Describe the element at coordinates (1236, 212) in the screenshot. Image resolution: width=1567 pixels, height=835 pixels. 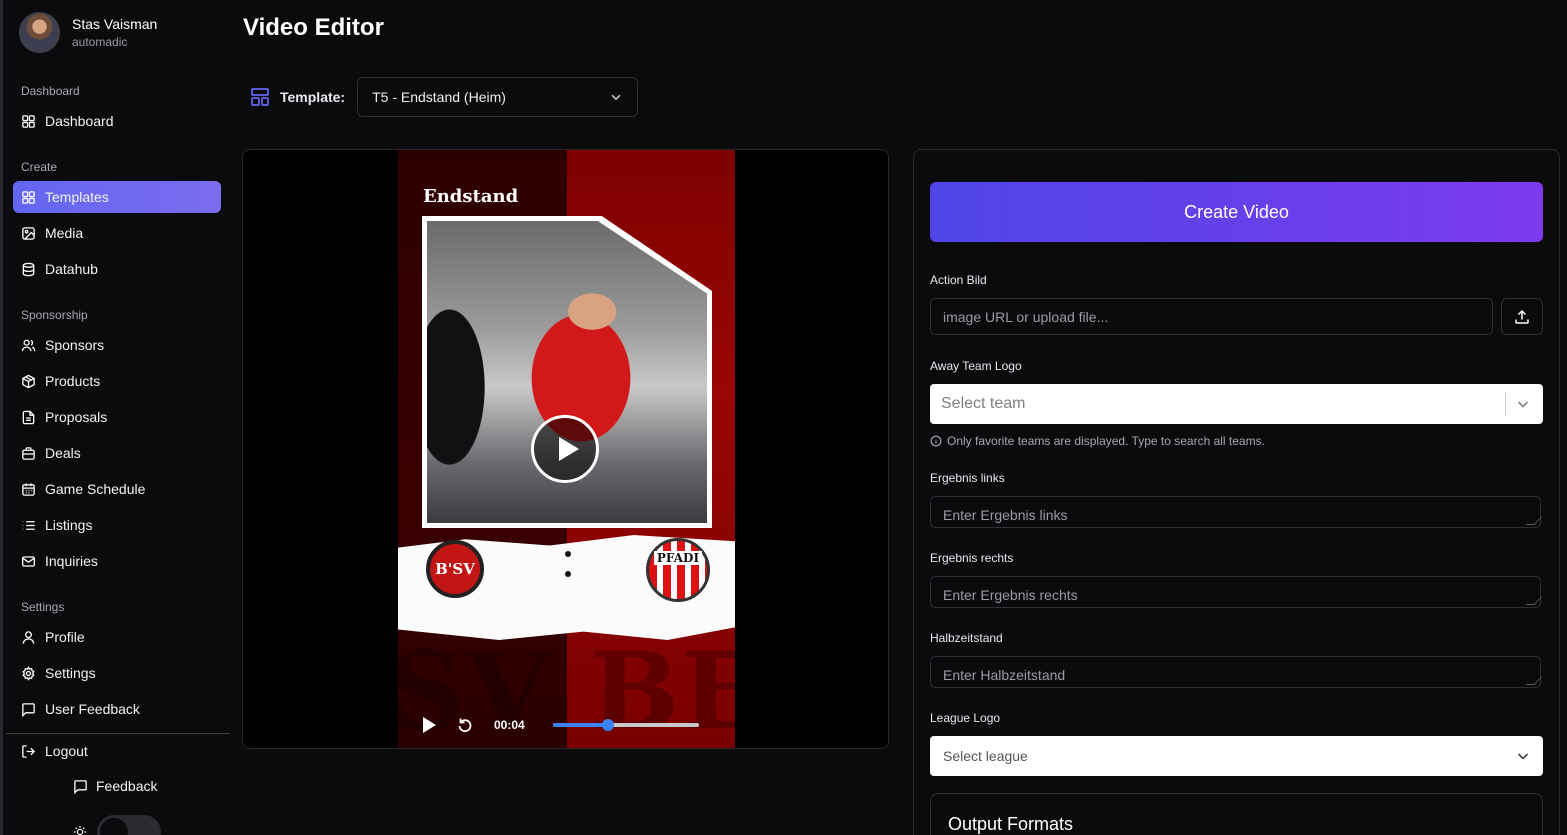
I see `create-video-button: Create Video` at that location.